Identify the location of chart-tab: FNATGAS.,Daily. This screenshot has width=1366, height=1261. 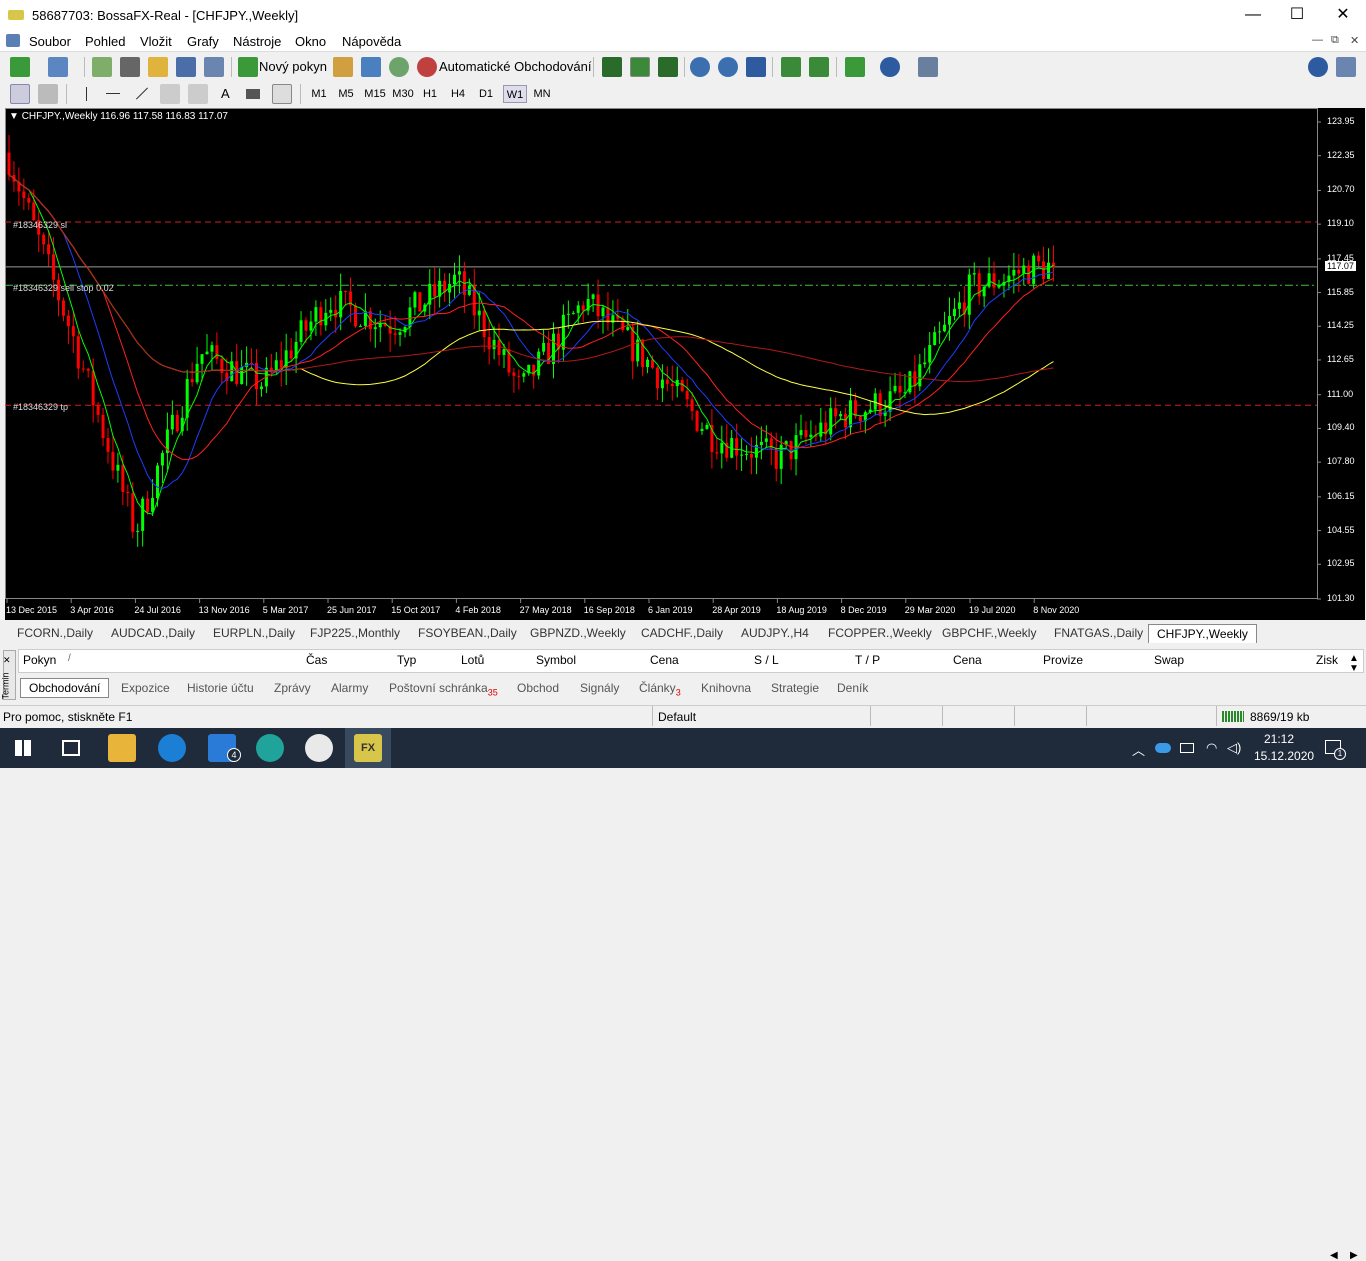
(1098, 633).